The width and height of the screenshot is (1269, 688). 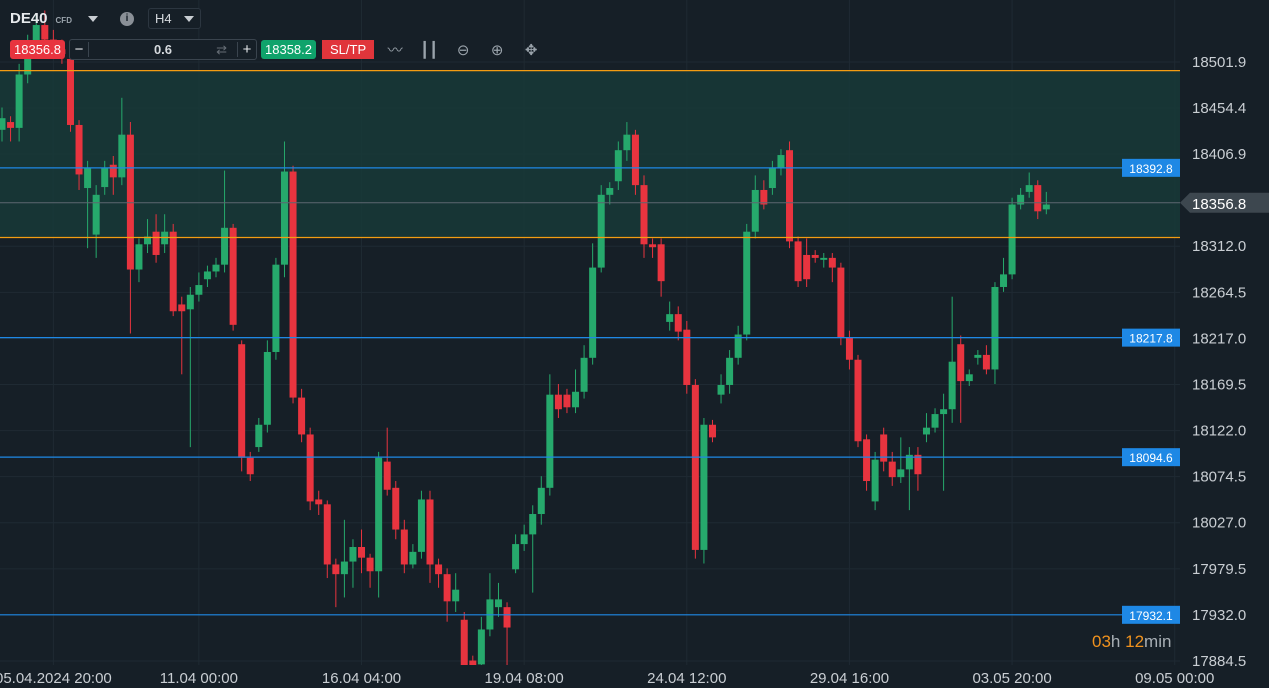 What do you see at coordinates (92, 18) in the screenshot?
I see `symbol-dropdown-icon` at bounding box center [92, 18].